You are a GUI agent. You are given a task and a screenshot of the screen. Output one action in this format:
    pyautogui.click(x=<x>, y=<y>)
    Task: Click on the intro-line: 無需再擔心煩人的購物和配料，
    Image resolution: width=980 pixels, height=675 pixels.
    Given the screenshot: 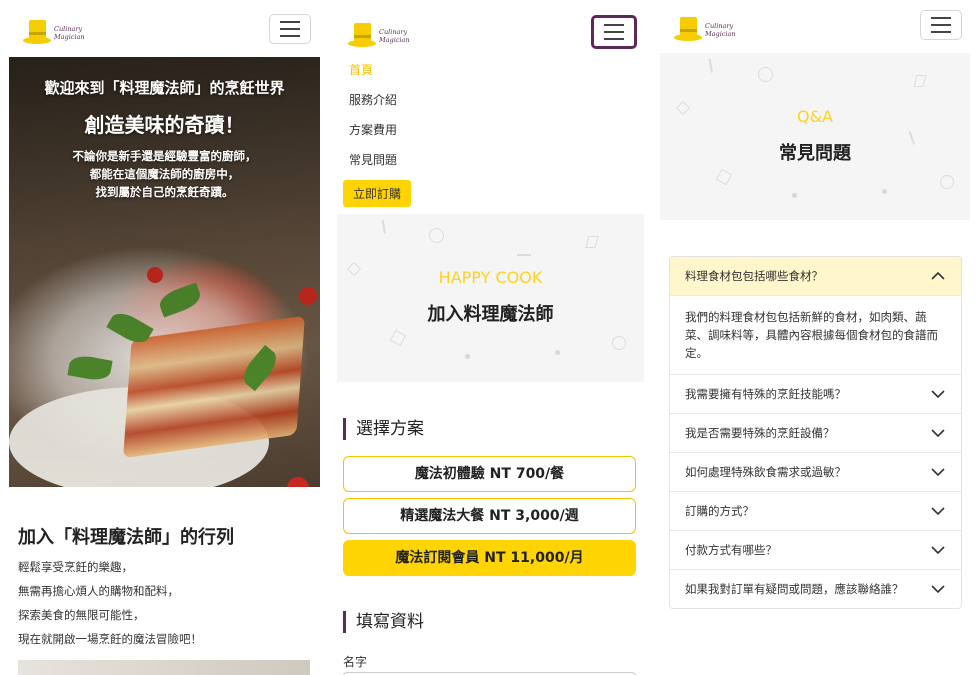 What is the action you would take?
    pyautogui.click(x=98, y=591)
    